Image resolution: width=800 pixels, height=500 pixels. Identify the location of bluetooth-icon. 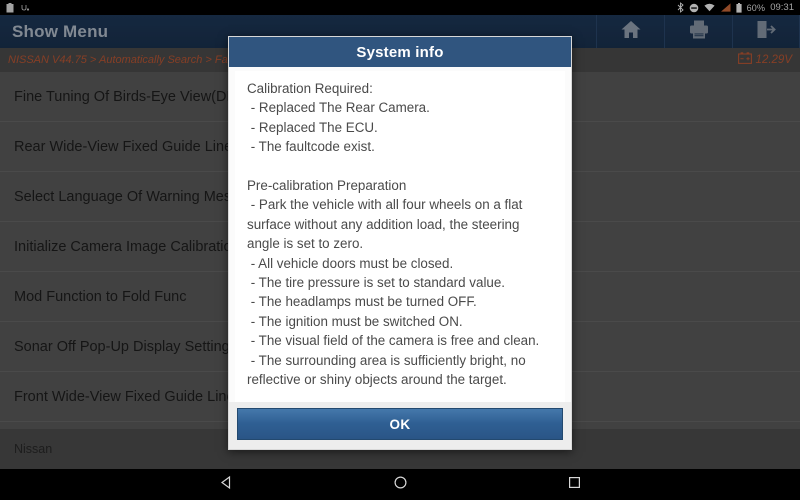
(680, 7).